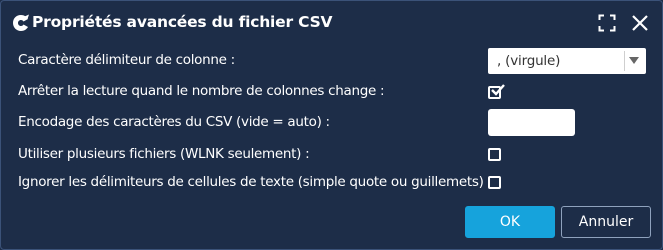 The height and width of the screenshot is (250, 663). What do you see at coordinates (494, 154) in the screenshot?
I see `multiple-files-checkbox` at bounding box center [494, 154].